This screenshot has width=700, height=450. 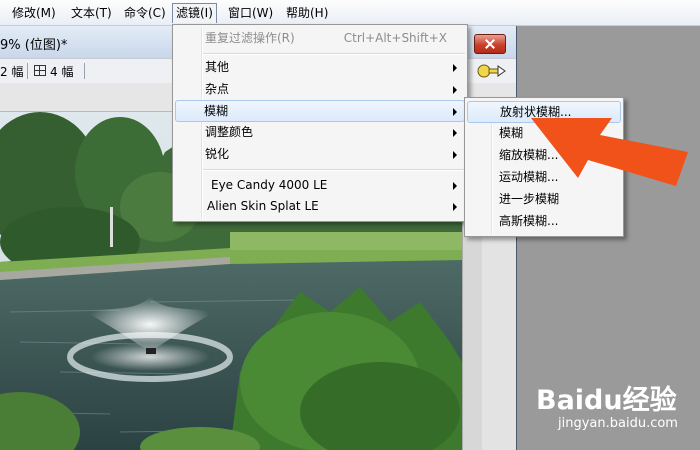 I want to click on baidu-watermark: Baidu经验 jingyan.baidu.com, so click(x=618, y=414).